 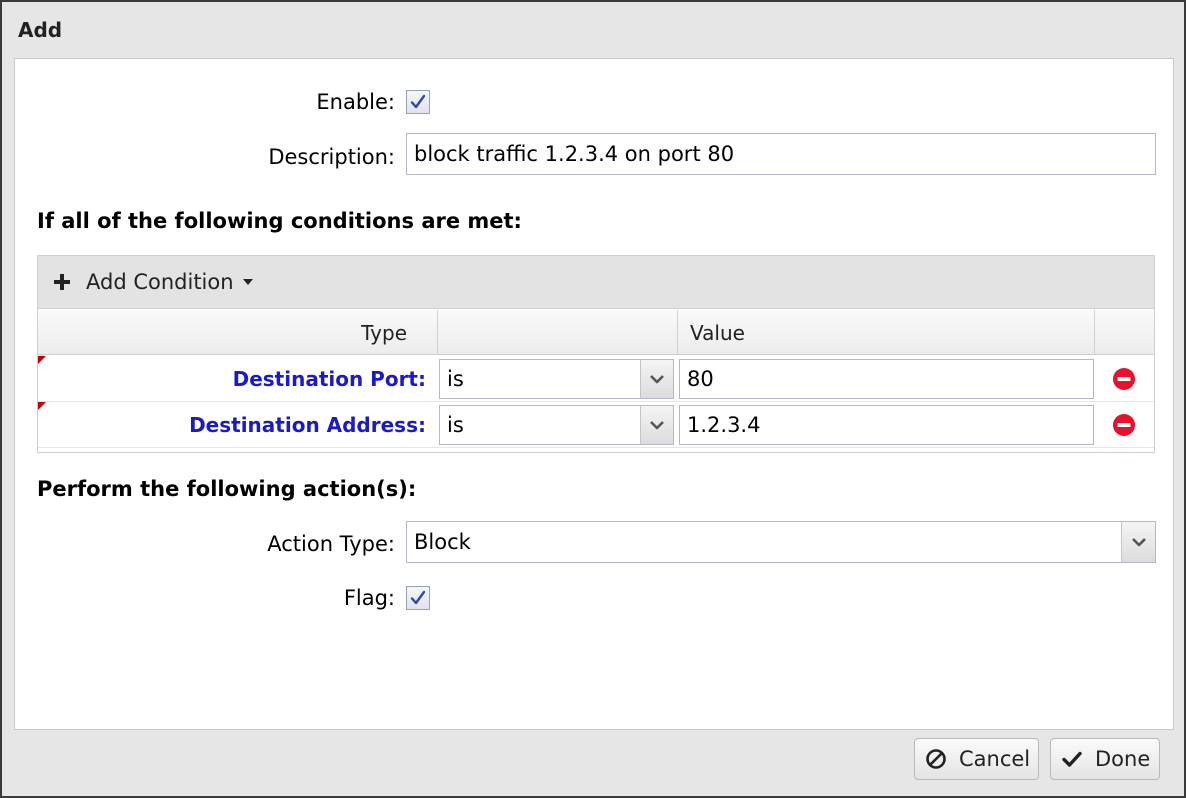 I want to click on action-type-select: Block, so click(x=781, y=542).